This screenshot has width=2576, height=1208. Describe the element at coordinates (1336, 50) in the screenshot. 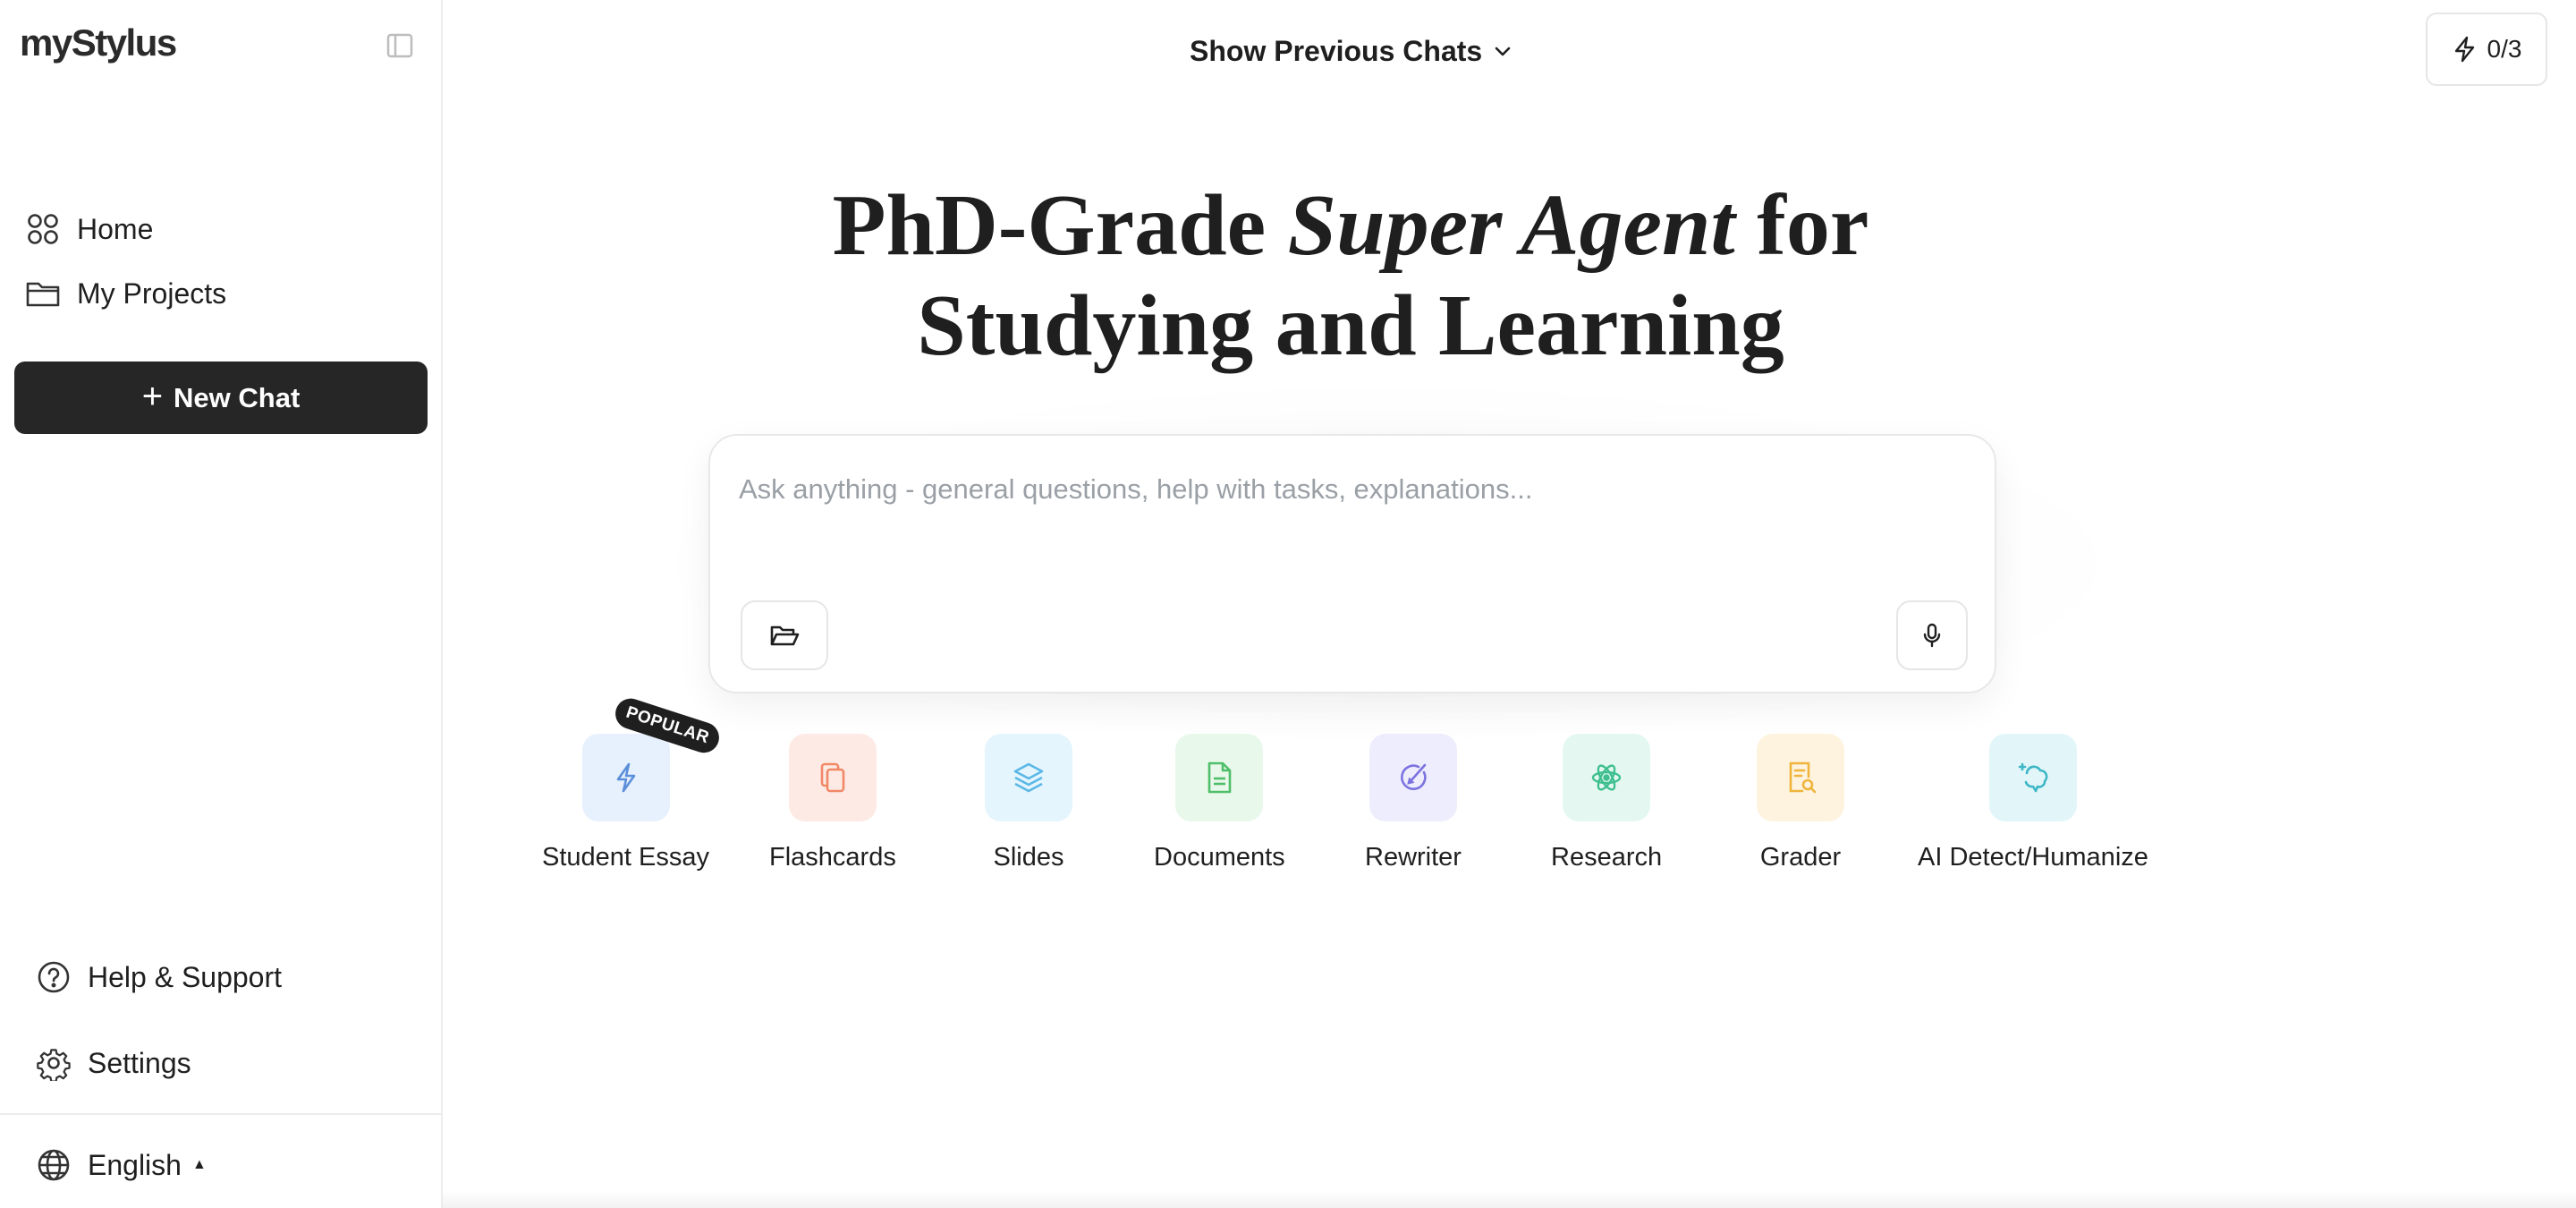

I see `previous-chats-label: Show Previous Chats` at that location.